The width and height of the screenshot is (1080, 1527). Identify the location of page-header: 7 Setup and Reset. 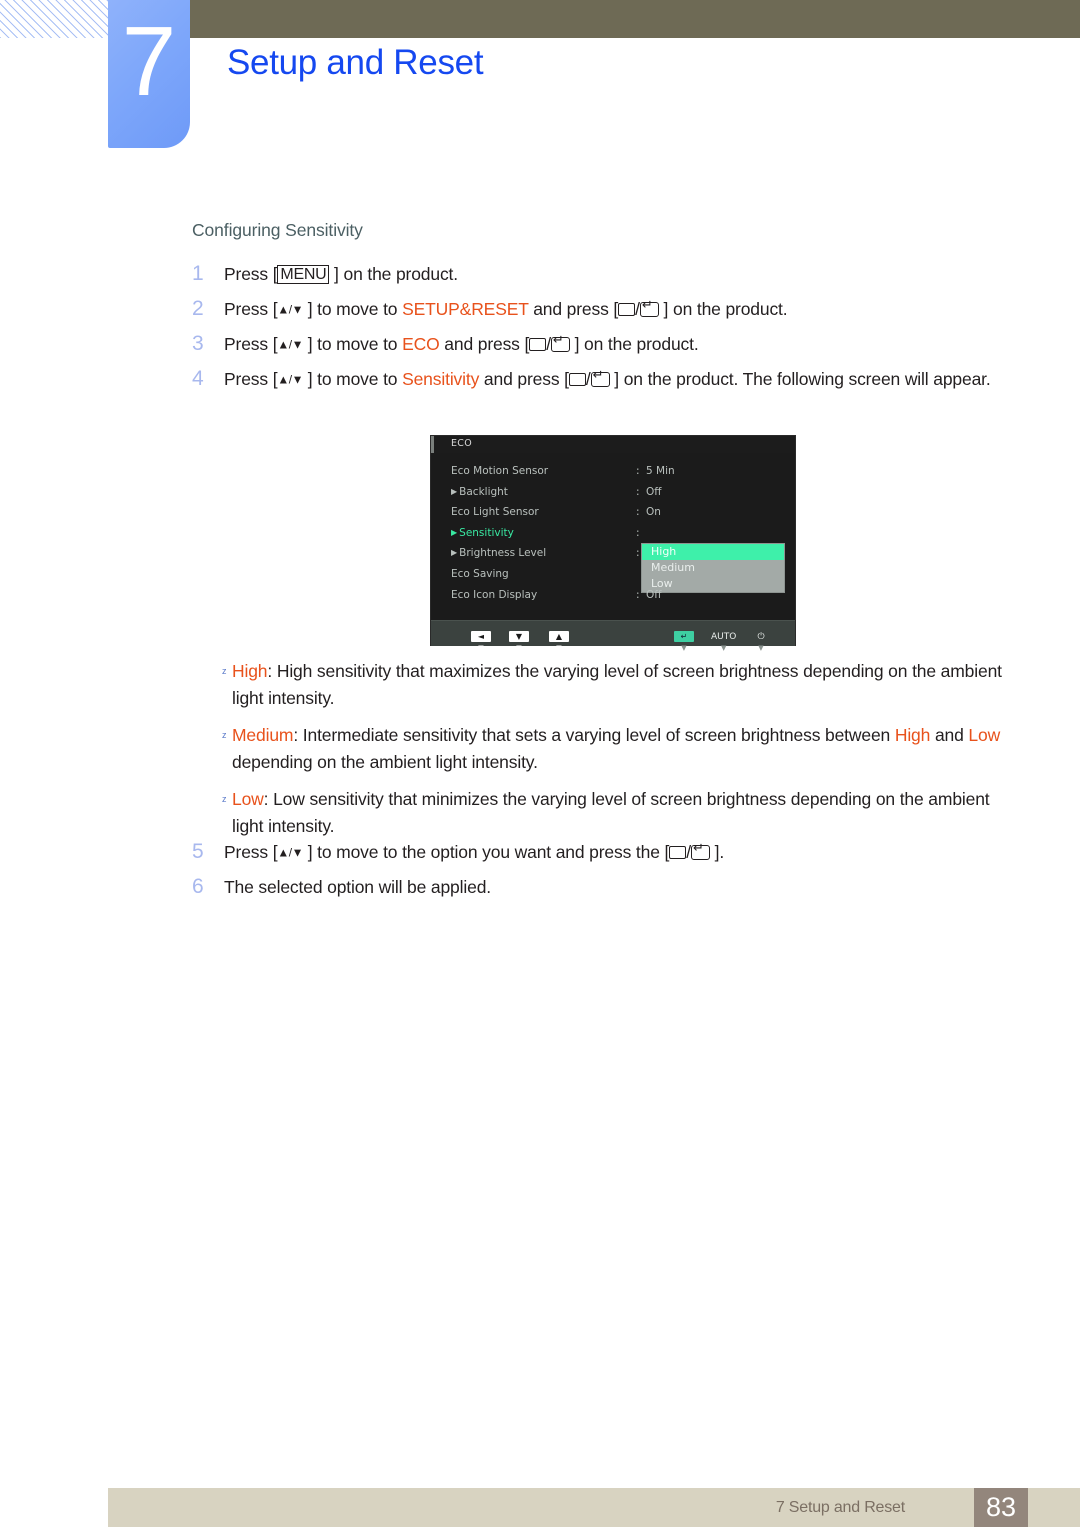
(540, 80).